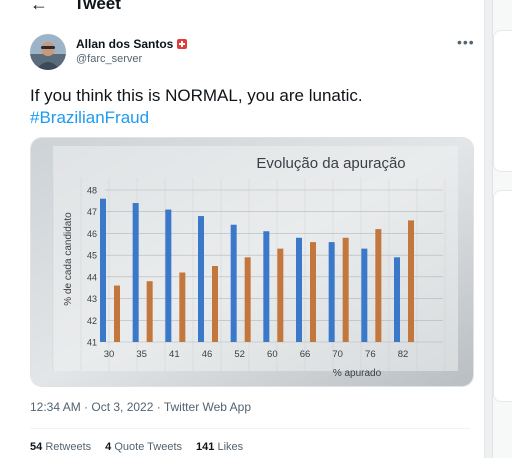 This screenshot has width=512, height=458. Describe the element at coordinates (141, 354) in the screenshot. I see `x-tick-label: 35` at that location.